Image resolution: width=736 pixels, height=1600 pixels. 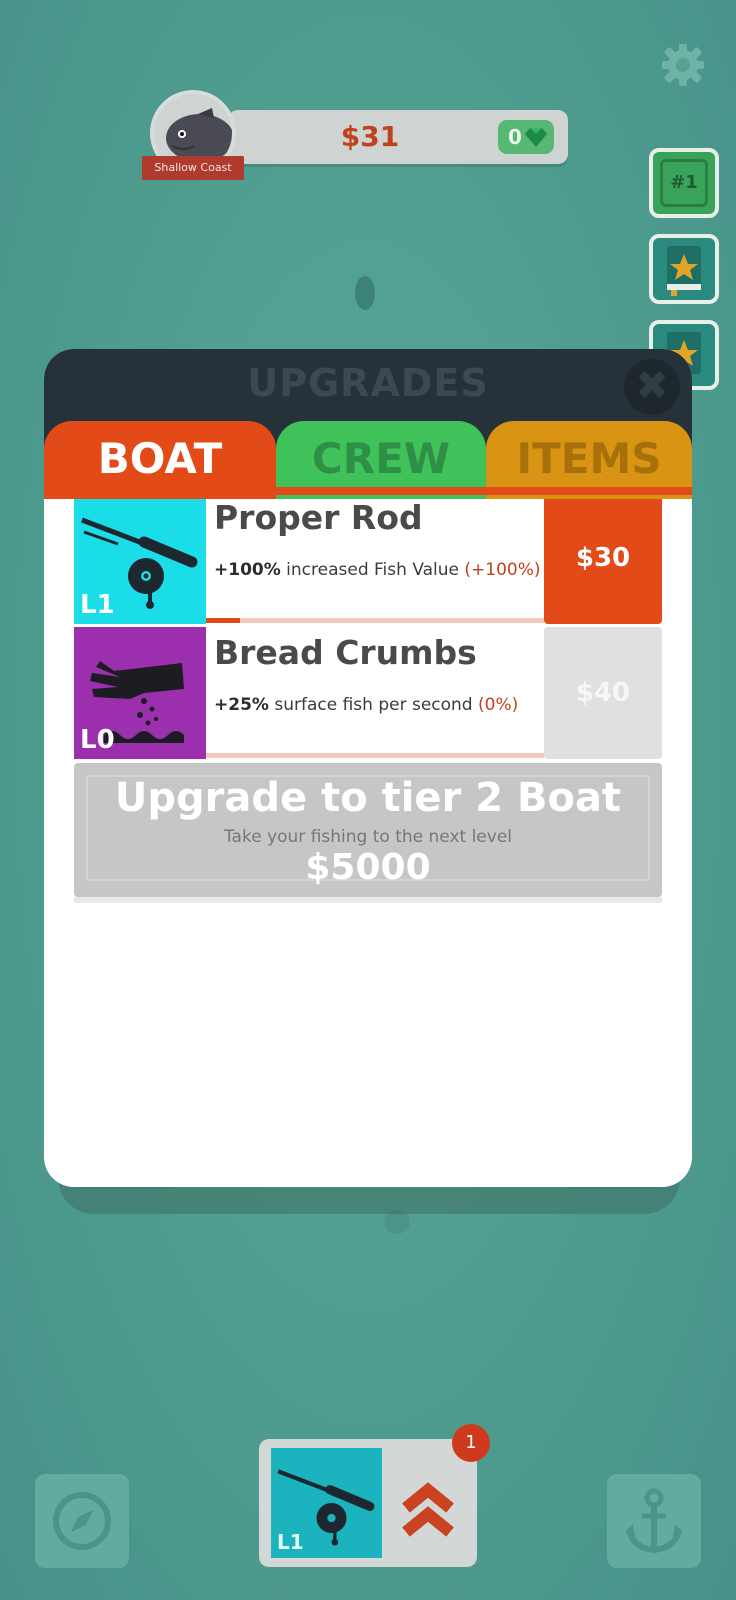 I want to click on upgrade-progress-fill, so click(x=223, y=620).